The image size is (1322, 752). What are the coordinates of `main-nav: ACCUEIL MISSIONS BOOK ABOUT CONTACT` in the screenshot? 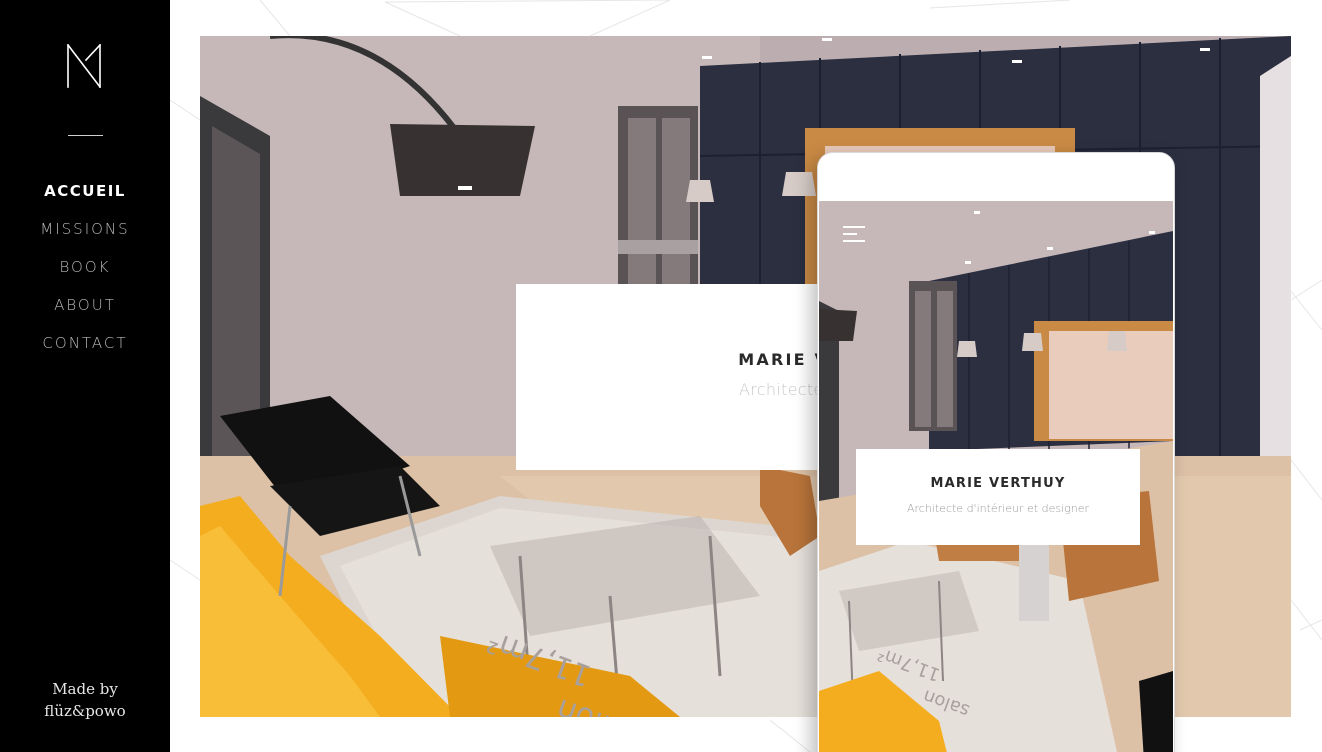 It's located at (85, 273).